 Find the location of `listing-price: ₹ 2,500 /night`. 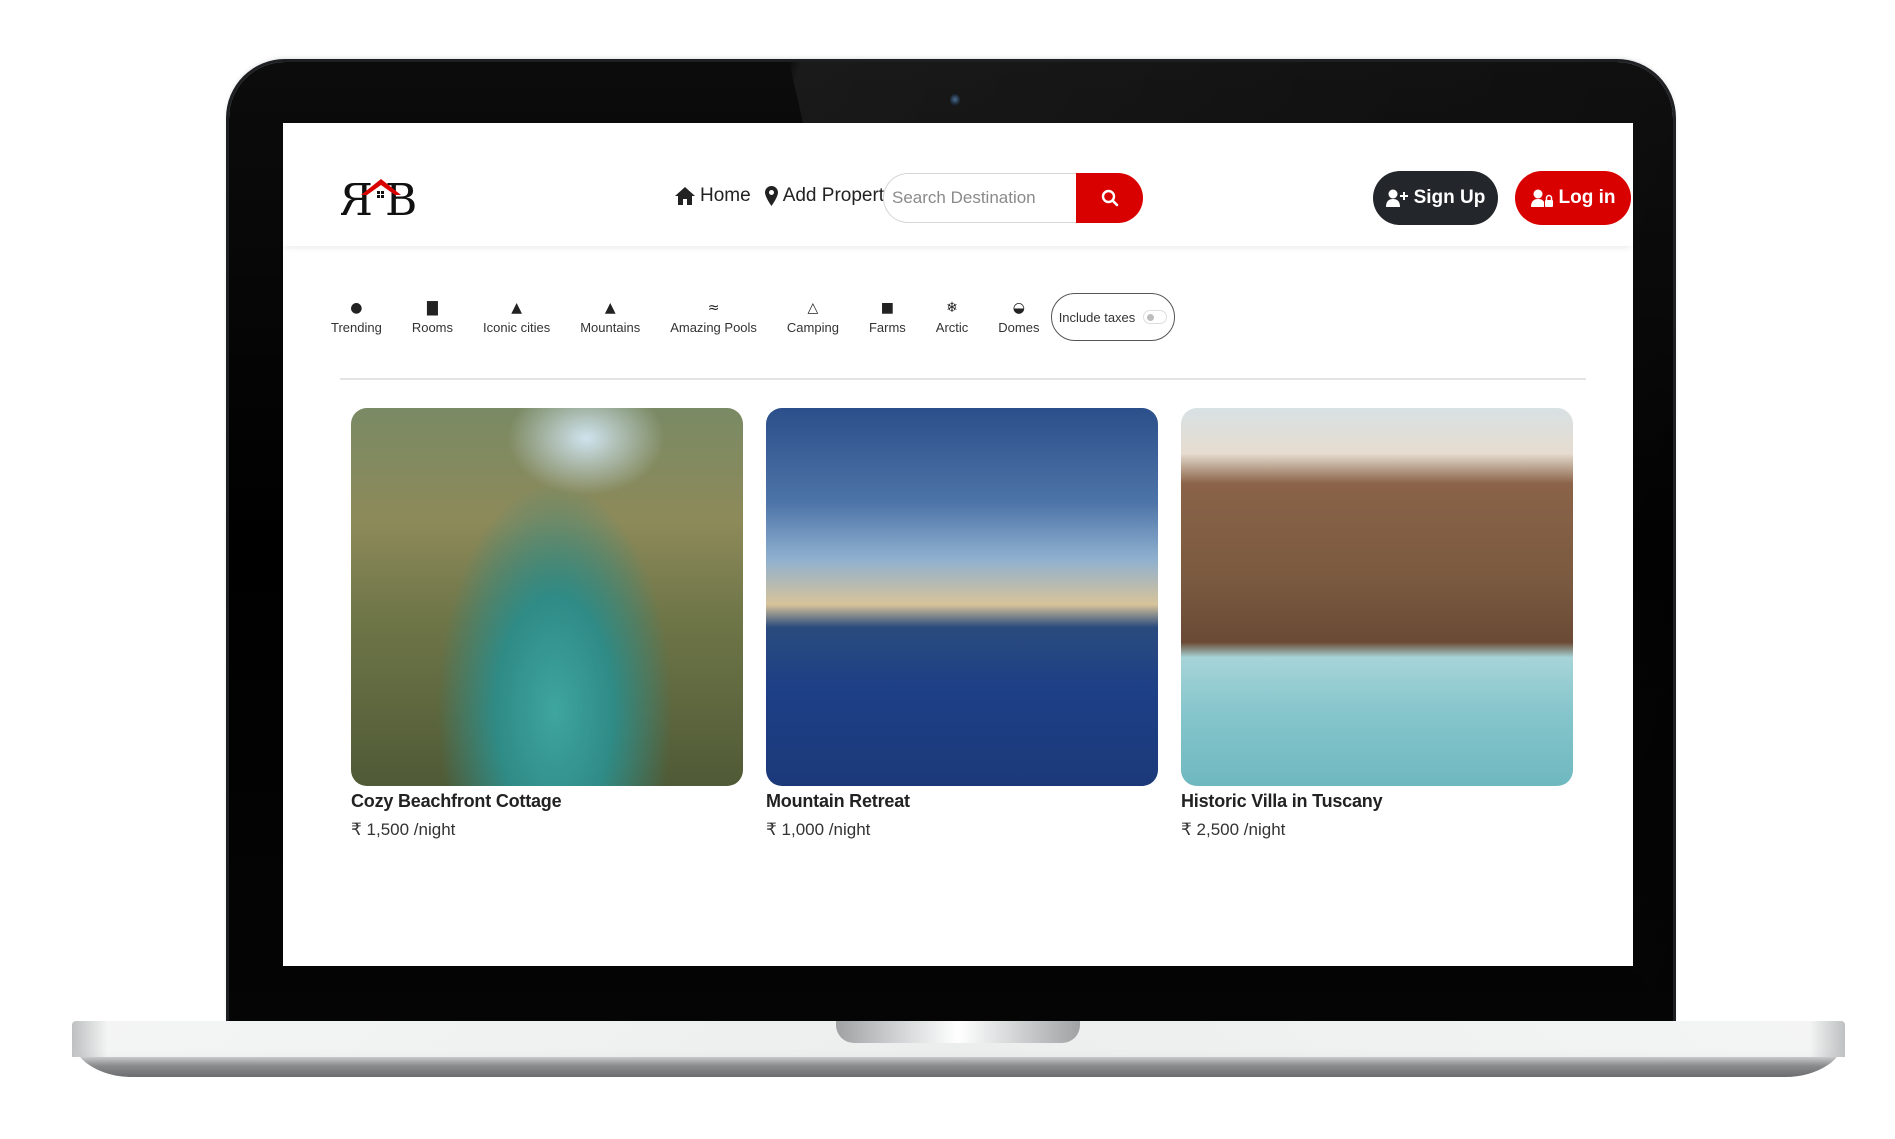

listing-price: ₹ 2,500 /night is located at coordinates (1233, 829).